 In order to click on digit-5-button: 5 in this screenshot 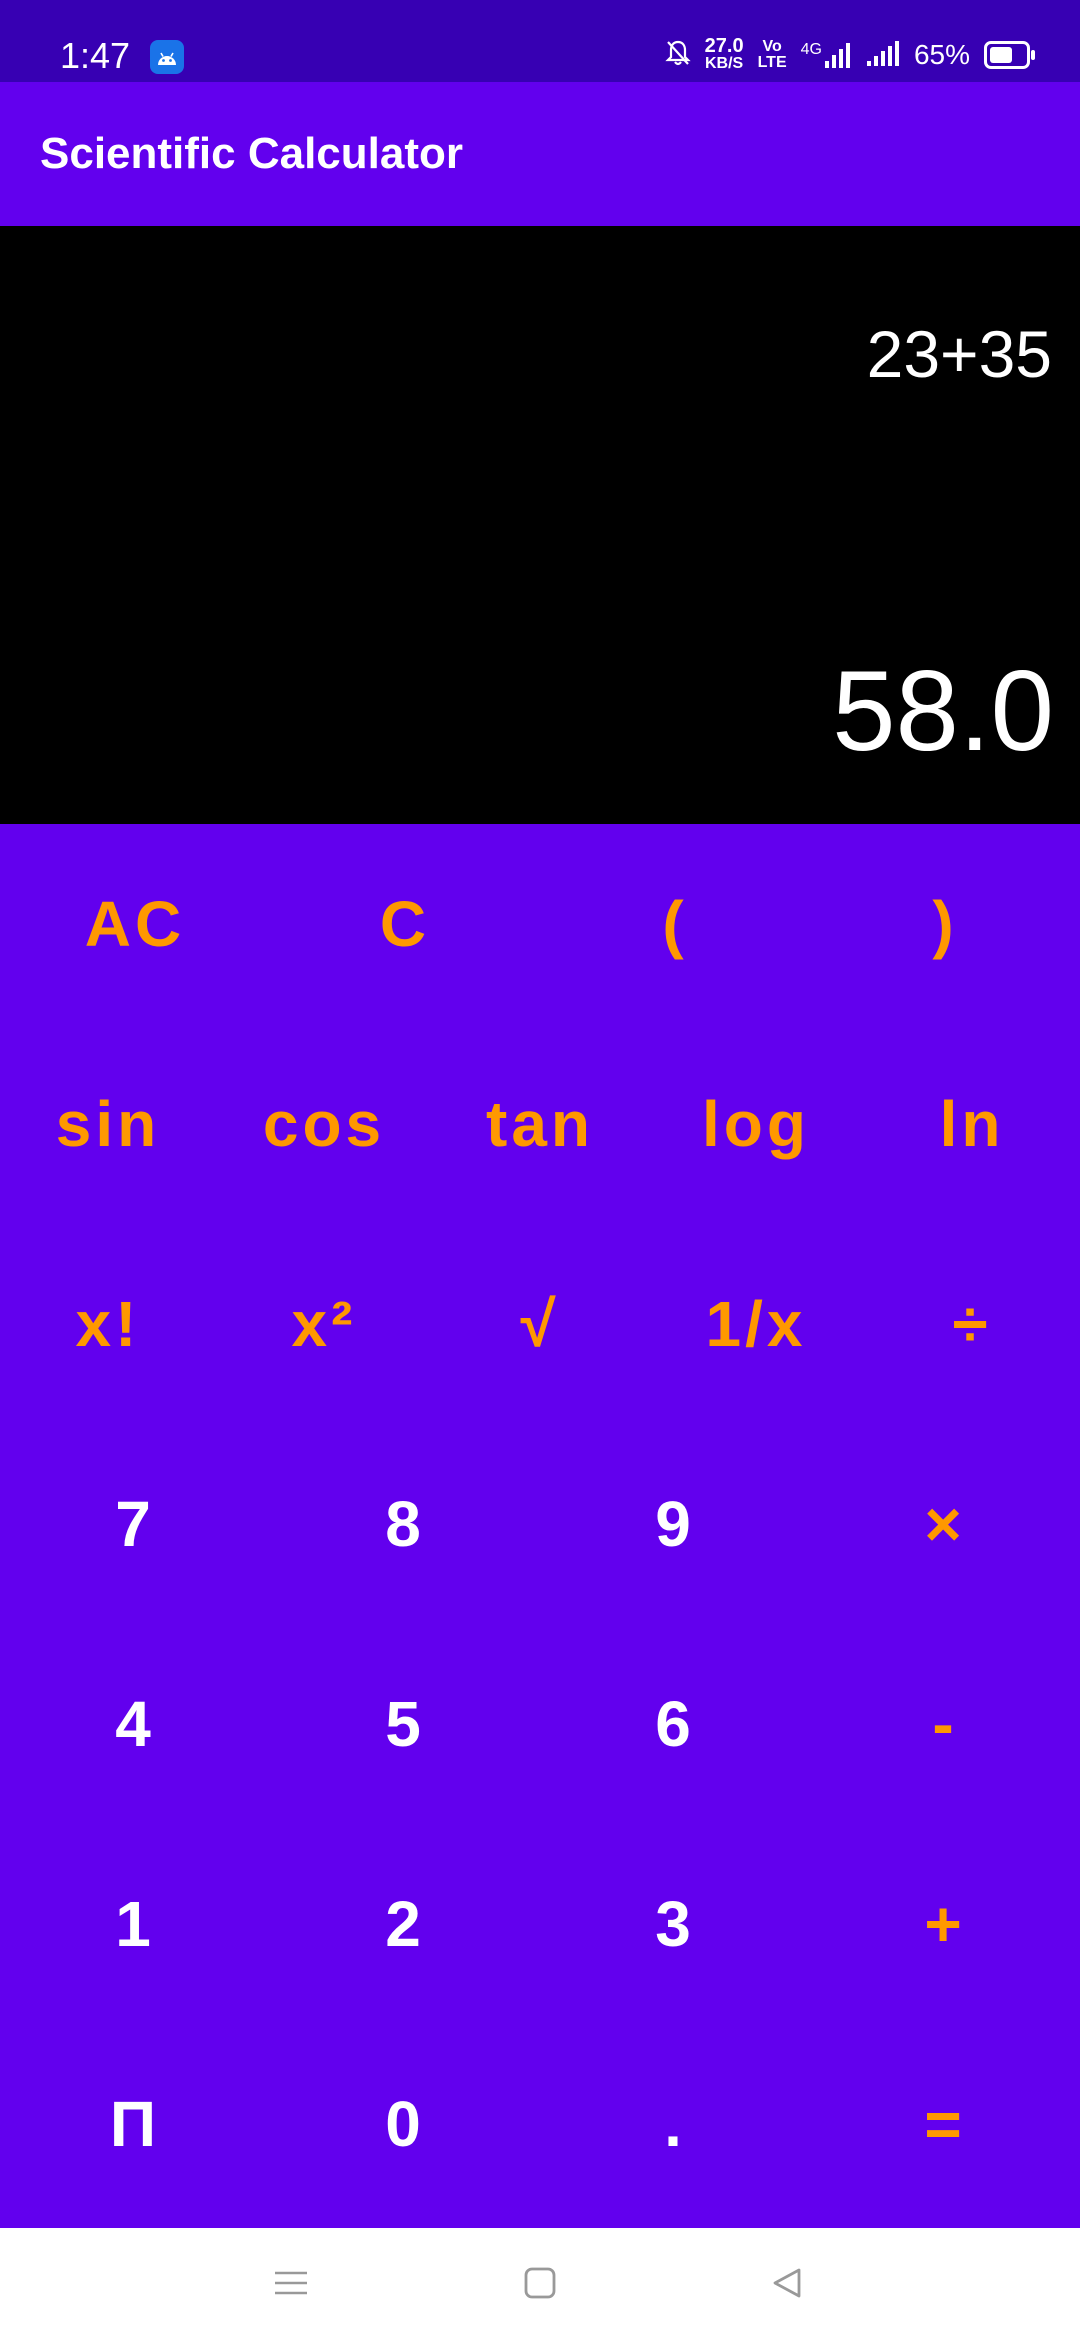, I will do `click(405, 1724)`.